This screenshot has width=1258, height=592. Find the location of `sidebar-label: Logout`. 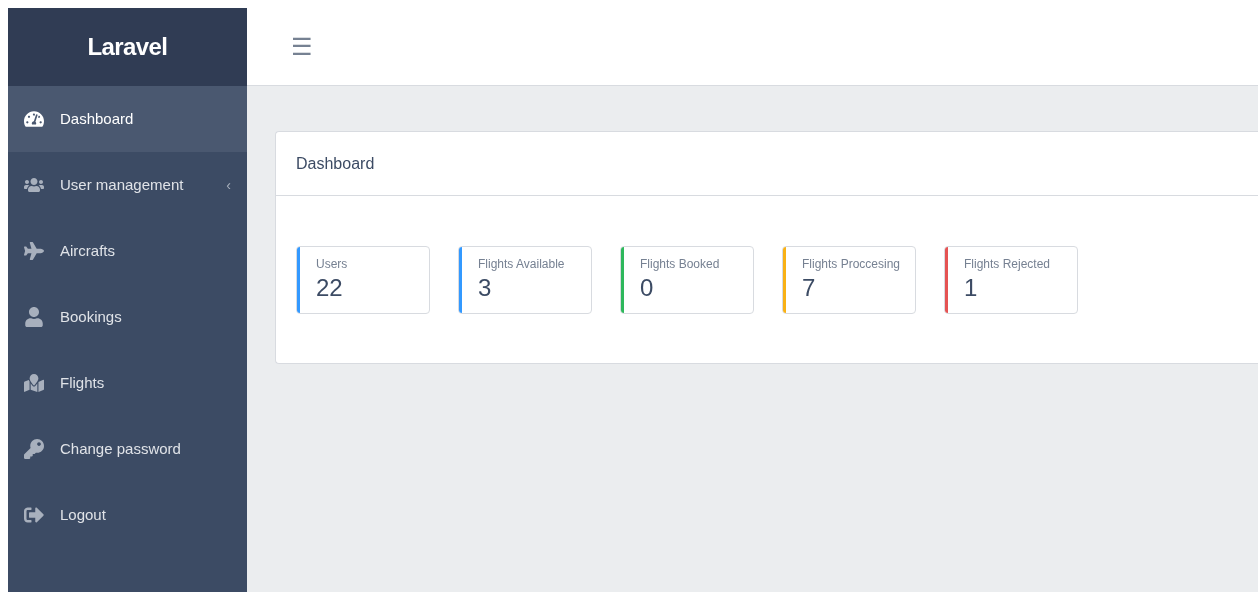

sidebar-label: Logout is located at coordinates (83, 514).